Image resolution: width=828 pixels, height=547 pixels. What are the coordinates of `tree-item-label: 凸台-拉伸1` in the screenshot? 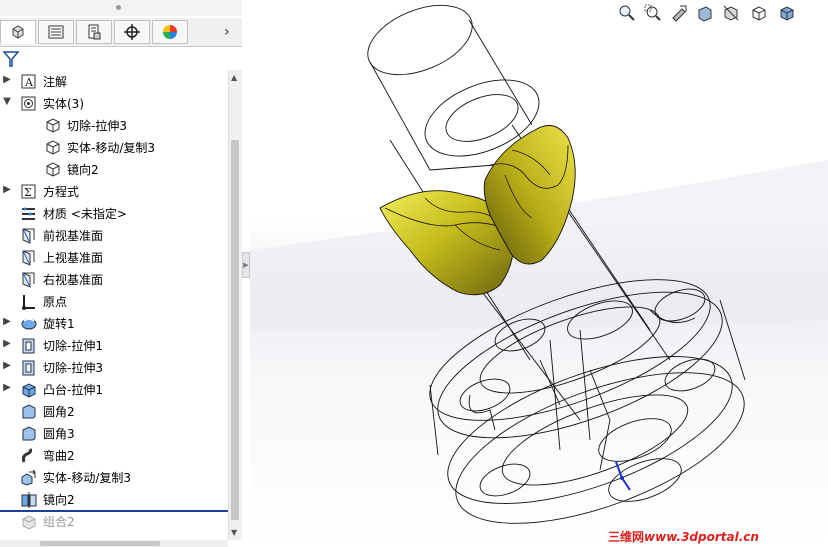 It's located at (73, 390).